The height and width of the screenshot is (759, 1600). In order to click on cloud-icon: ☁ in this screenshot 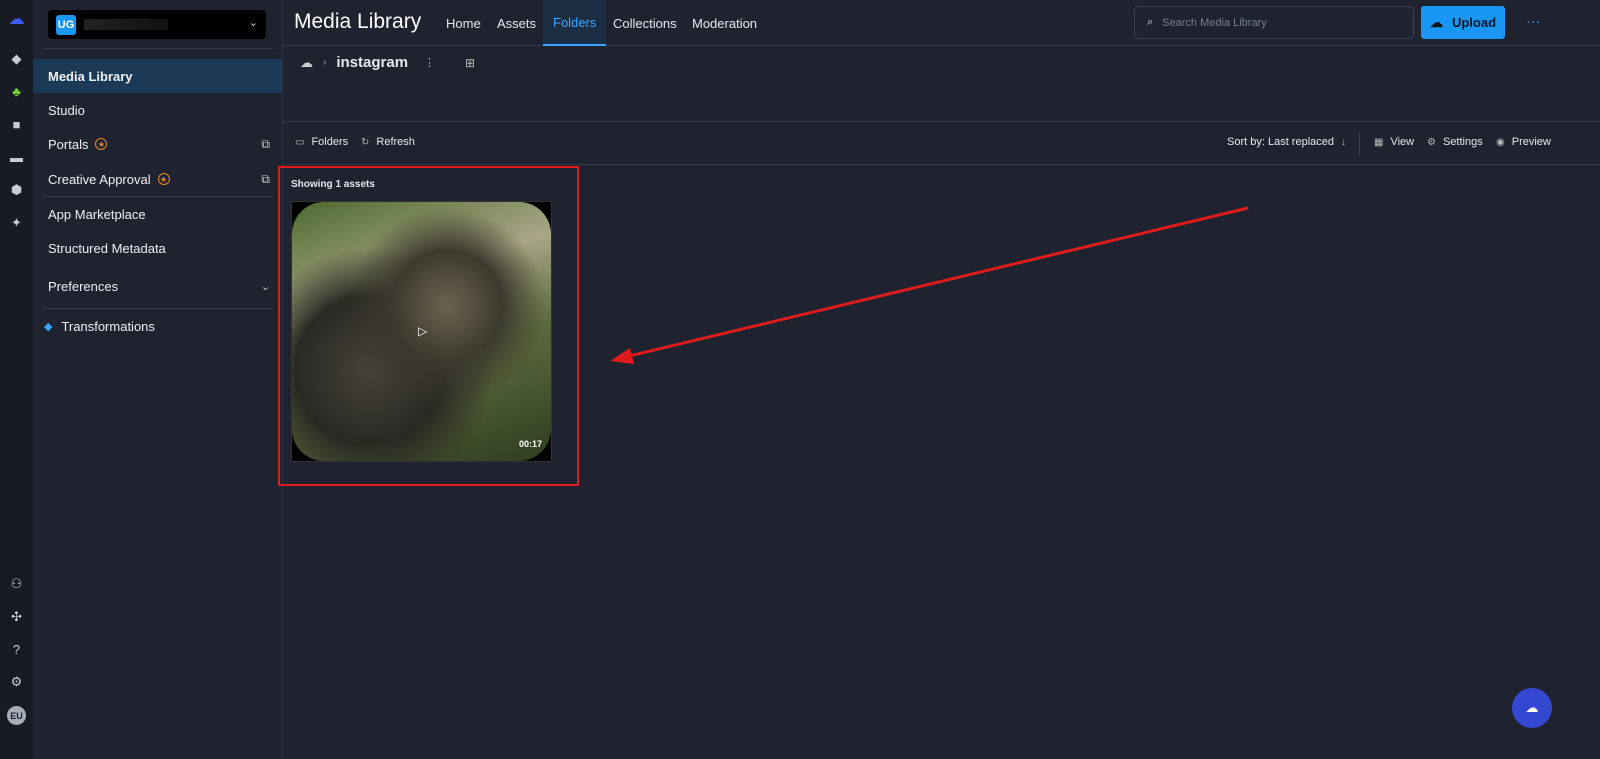, I will do `click(1532, 707)`.